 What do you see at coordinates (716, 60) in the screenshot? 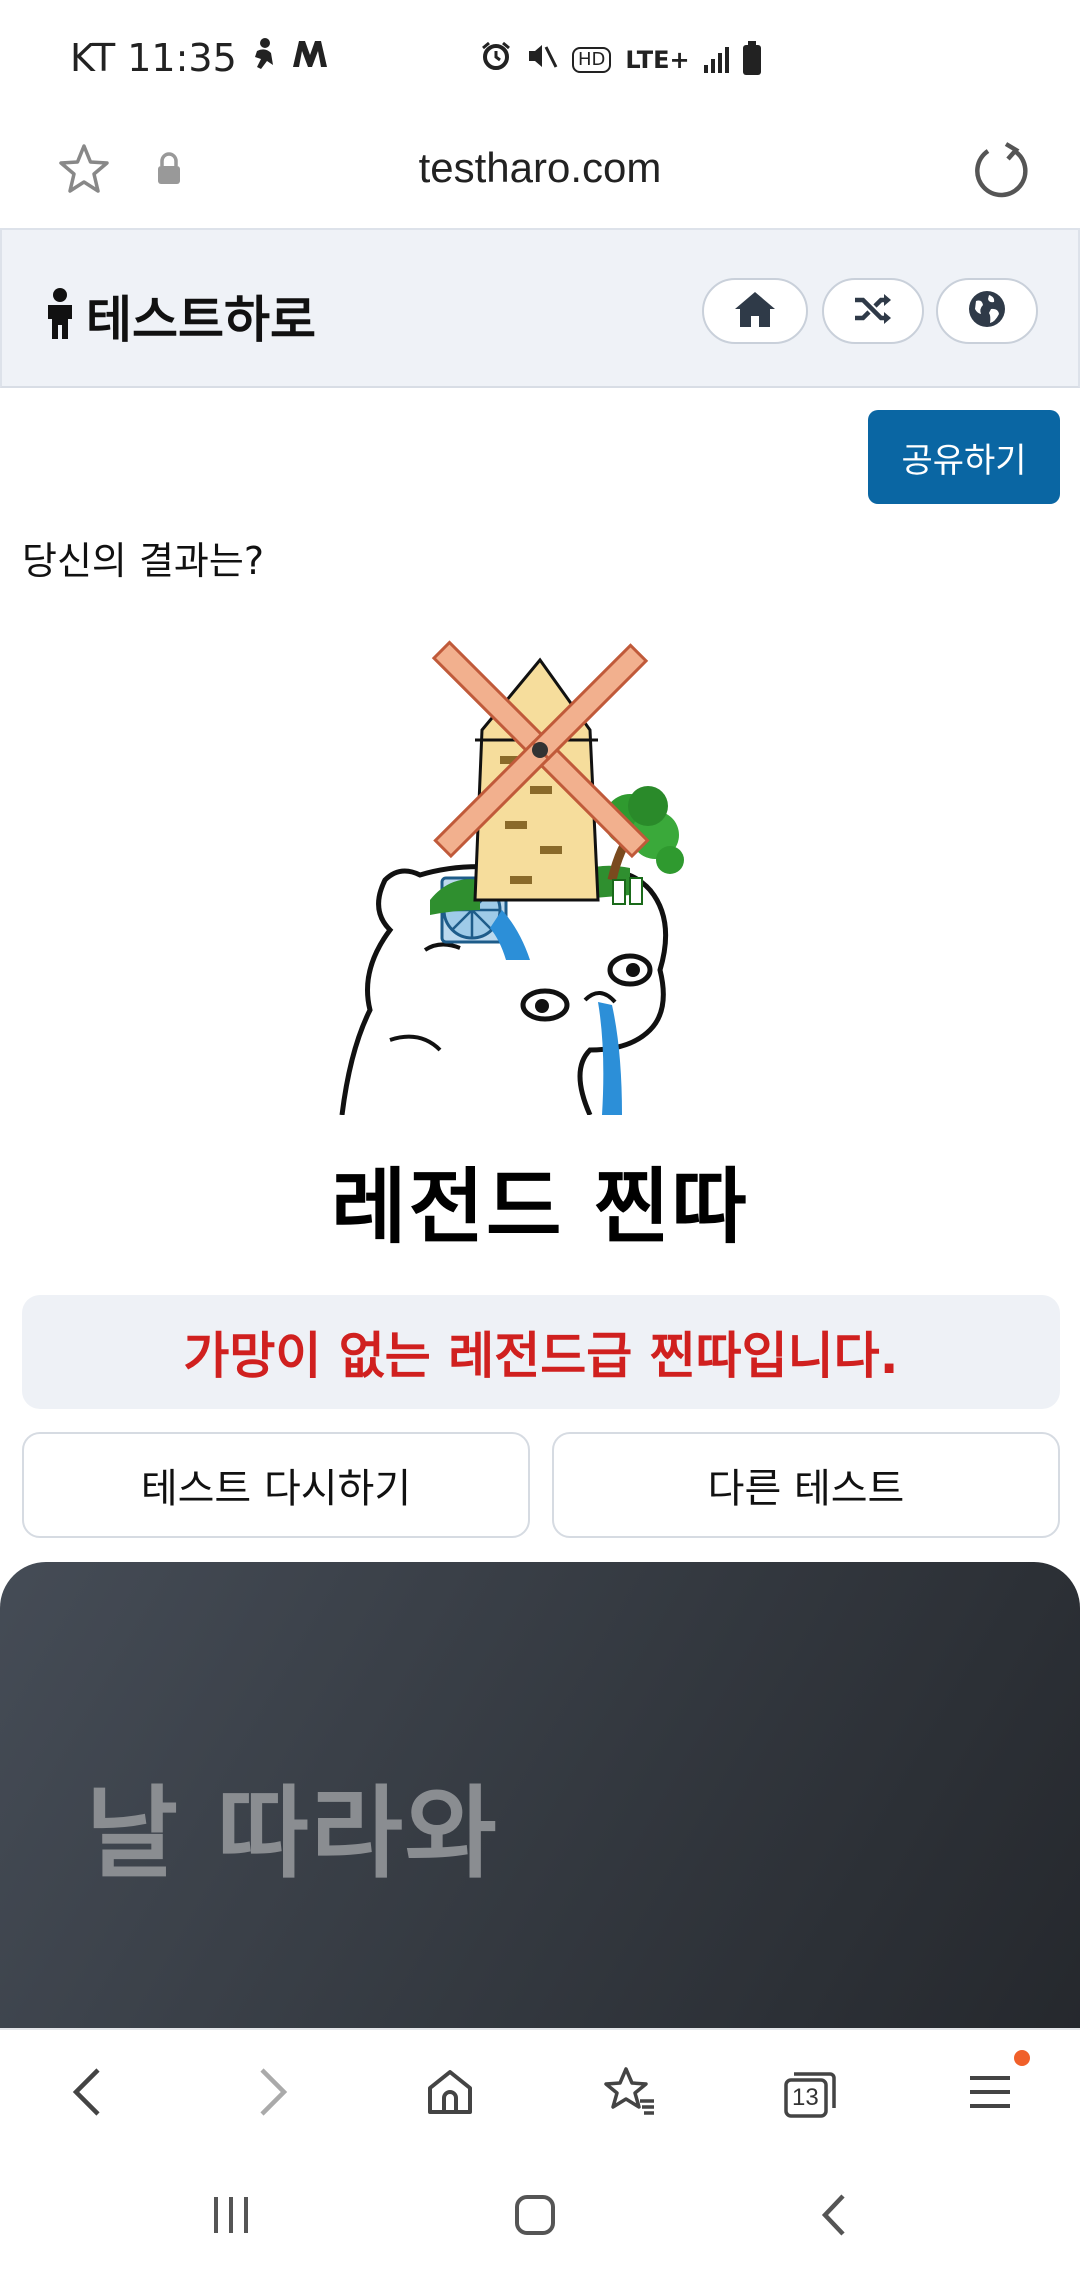
I see `signal-icon` at bounding box center [716, 60].